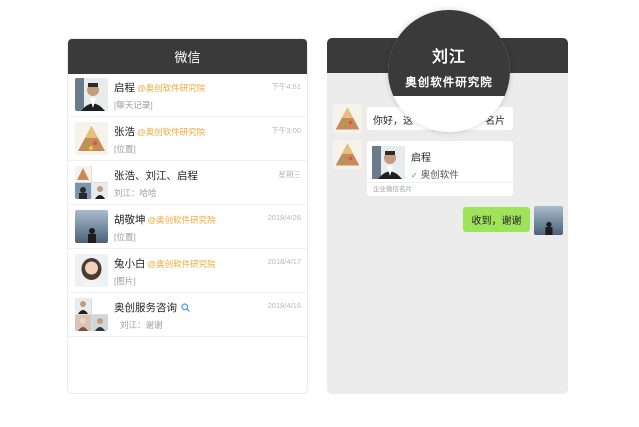  Describe the element at coordinates (448, 57) in the screenshot. I see `contact-name: 刘江` at that location.